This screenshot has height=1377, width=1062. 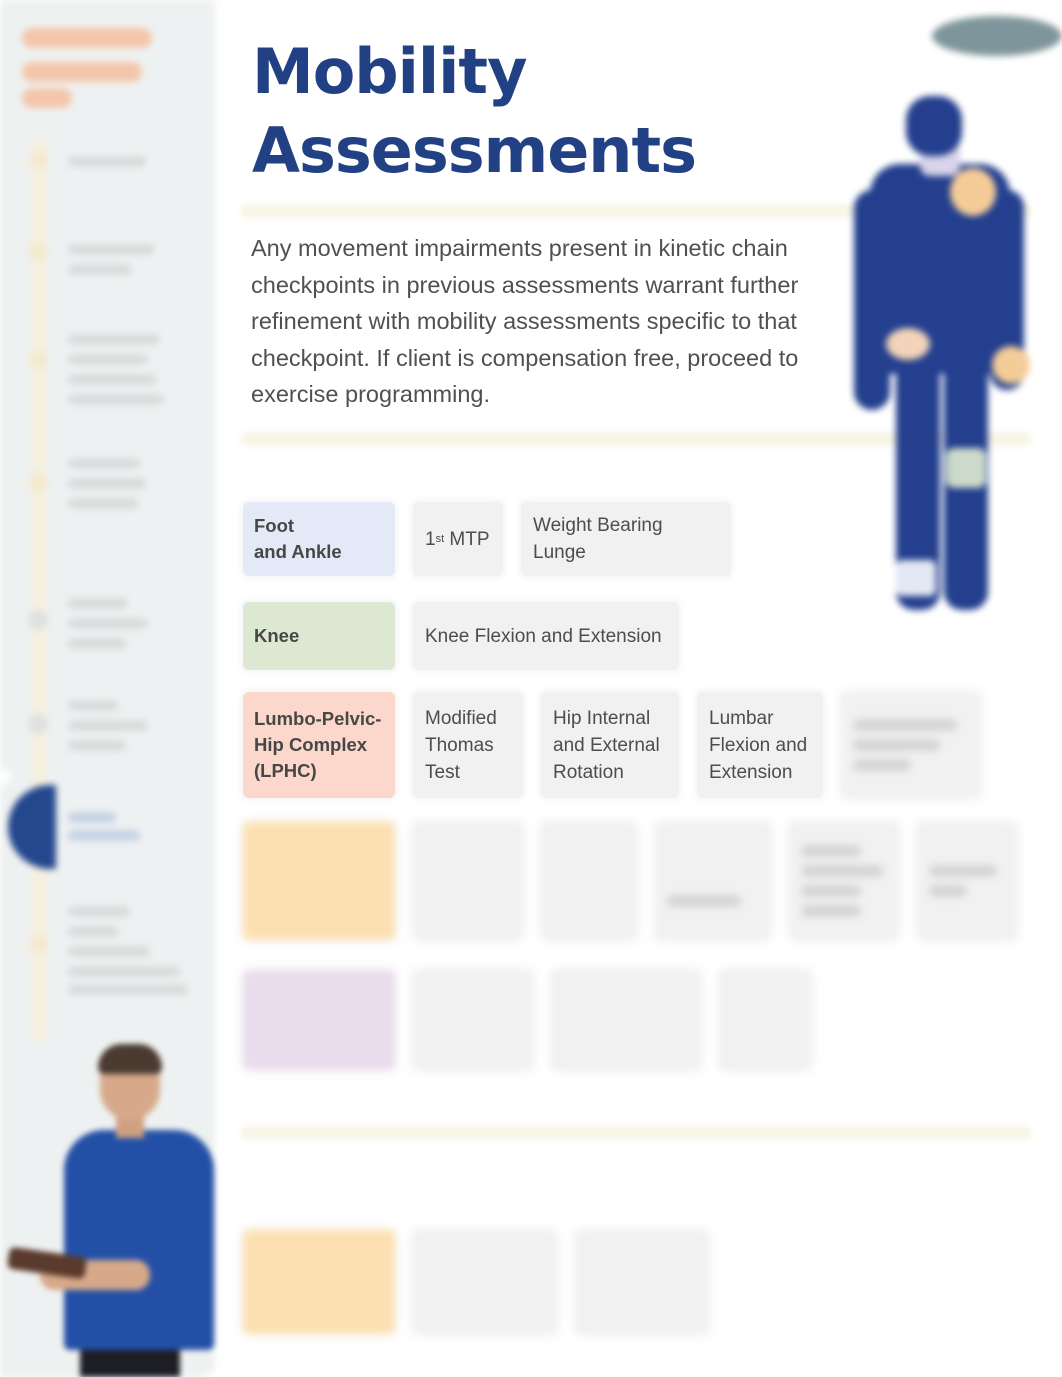 What do you see at coordinates (440, 538) in the screenshot?
I see `test-label-superscript: st` at bounding box center [440, 538].